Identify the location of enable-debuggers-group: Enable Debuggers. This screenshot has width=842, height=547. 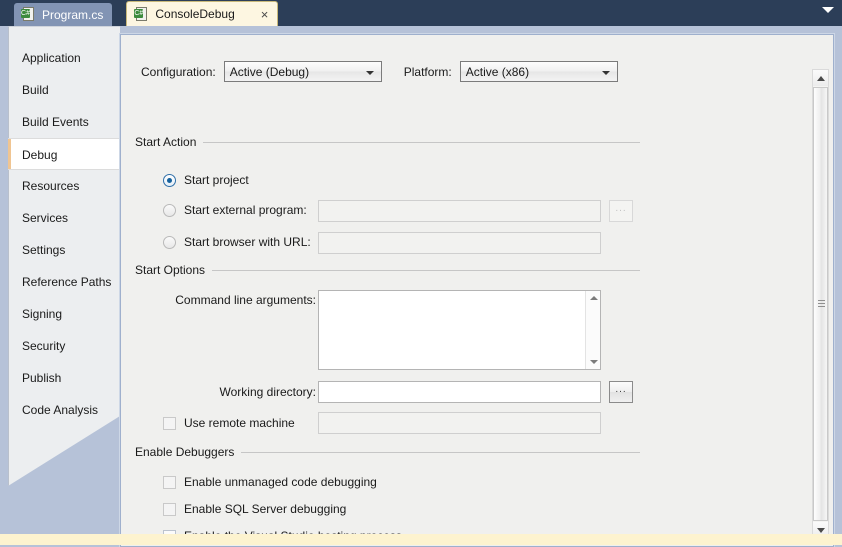
(387, 452).